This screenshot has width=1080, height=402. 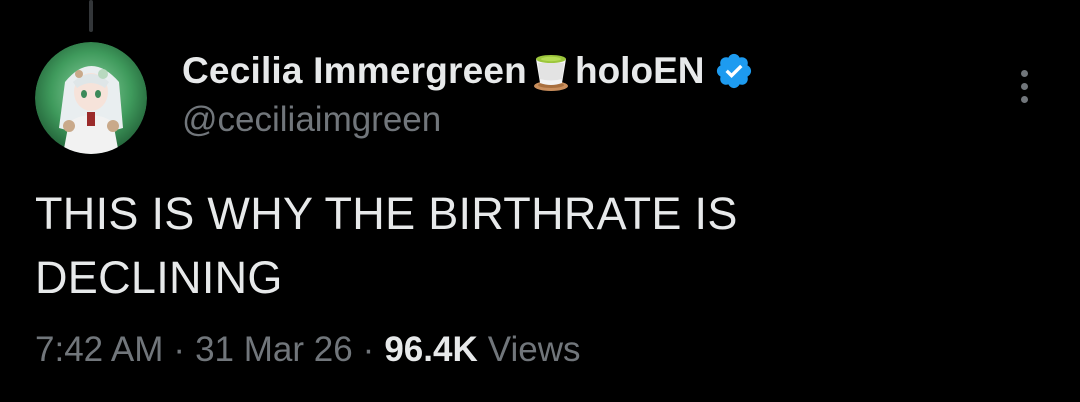 What do you see at coordinates (430, 350) in the screenshot?
I see `views-count: 96.4K` at bounding box center [430, 350].